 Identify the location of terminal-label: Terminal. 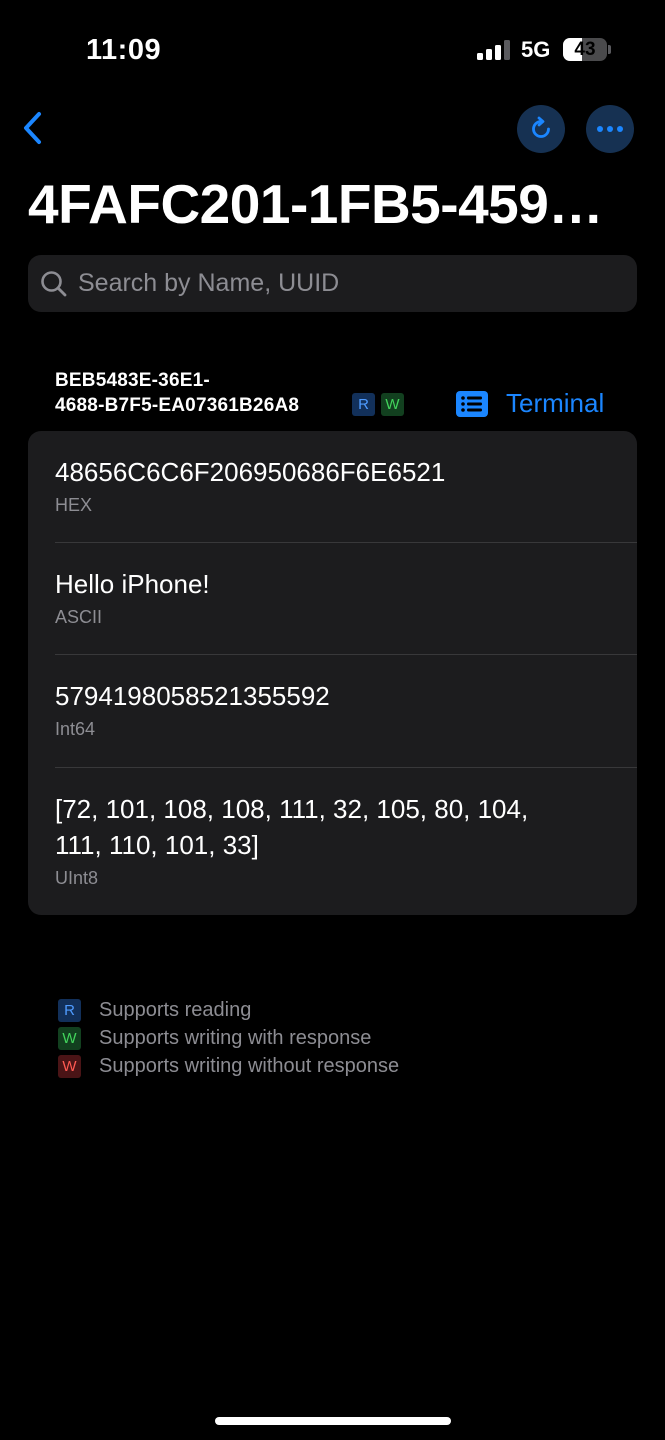
(555, 403).